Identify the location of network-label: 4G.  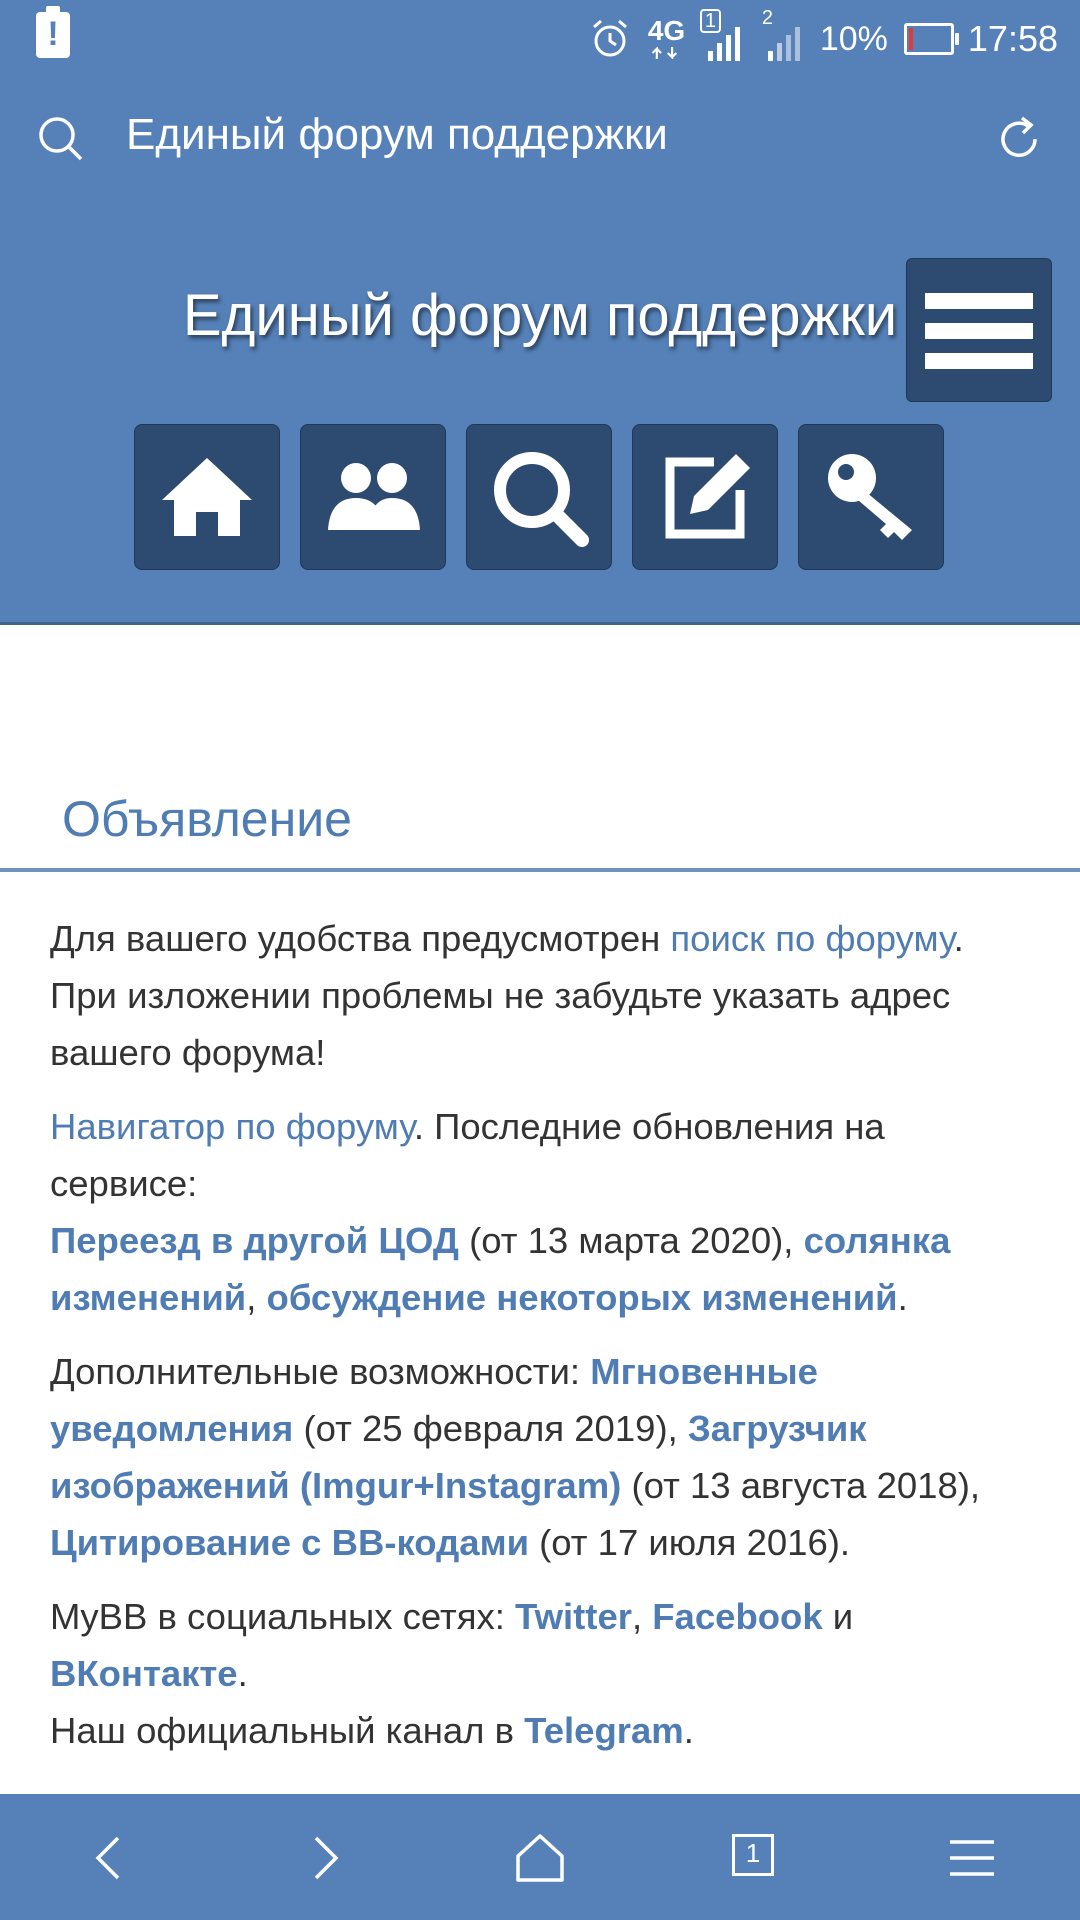
(666, 30).